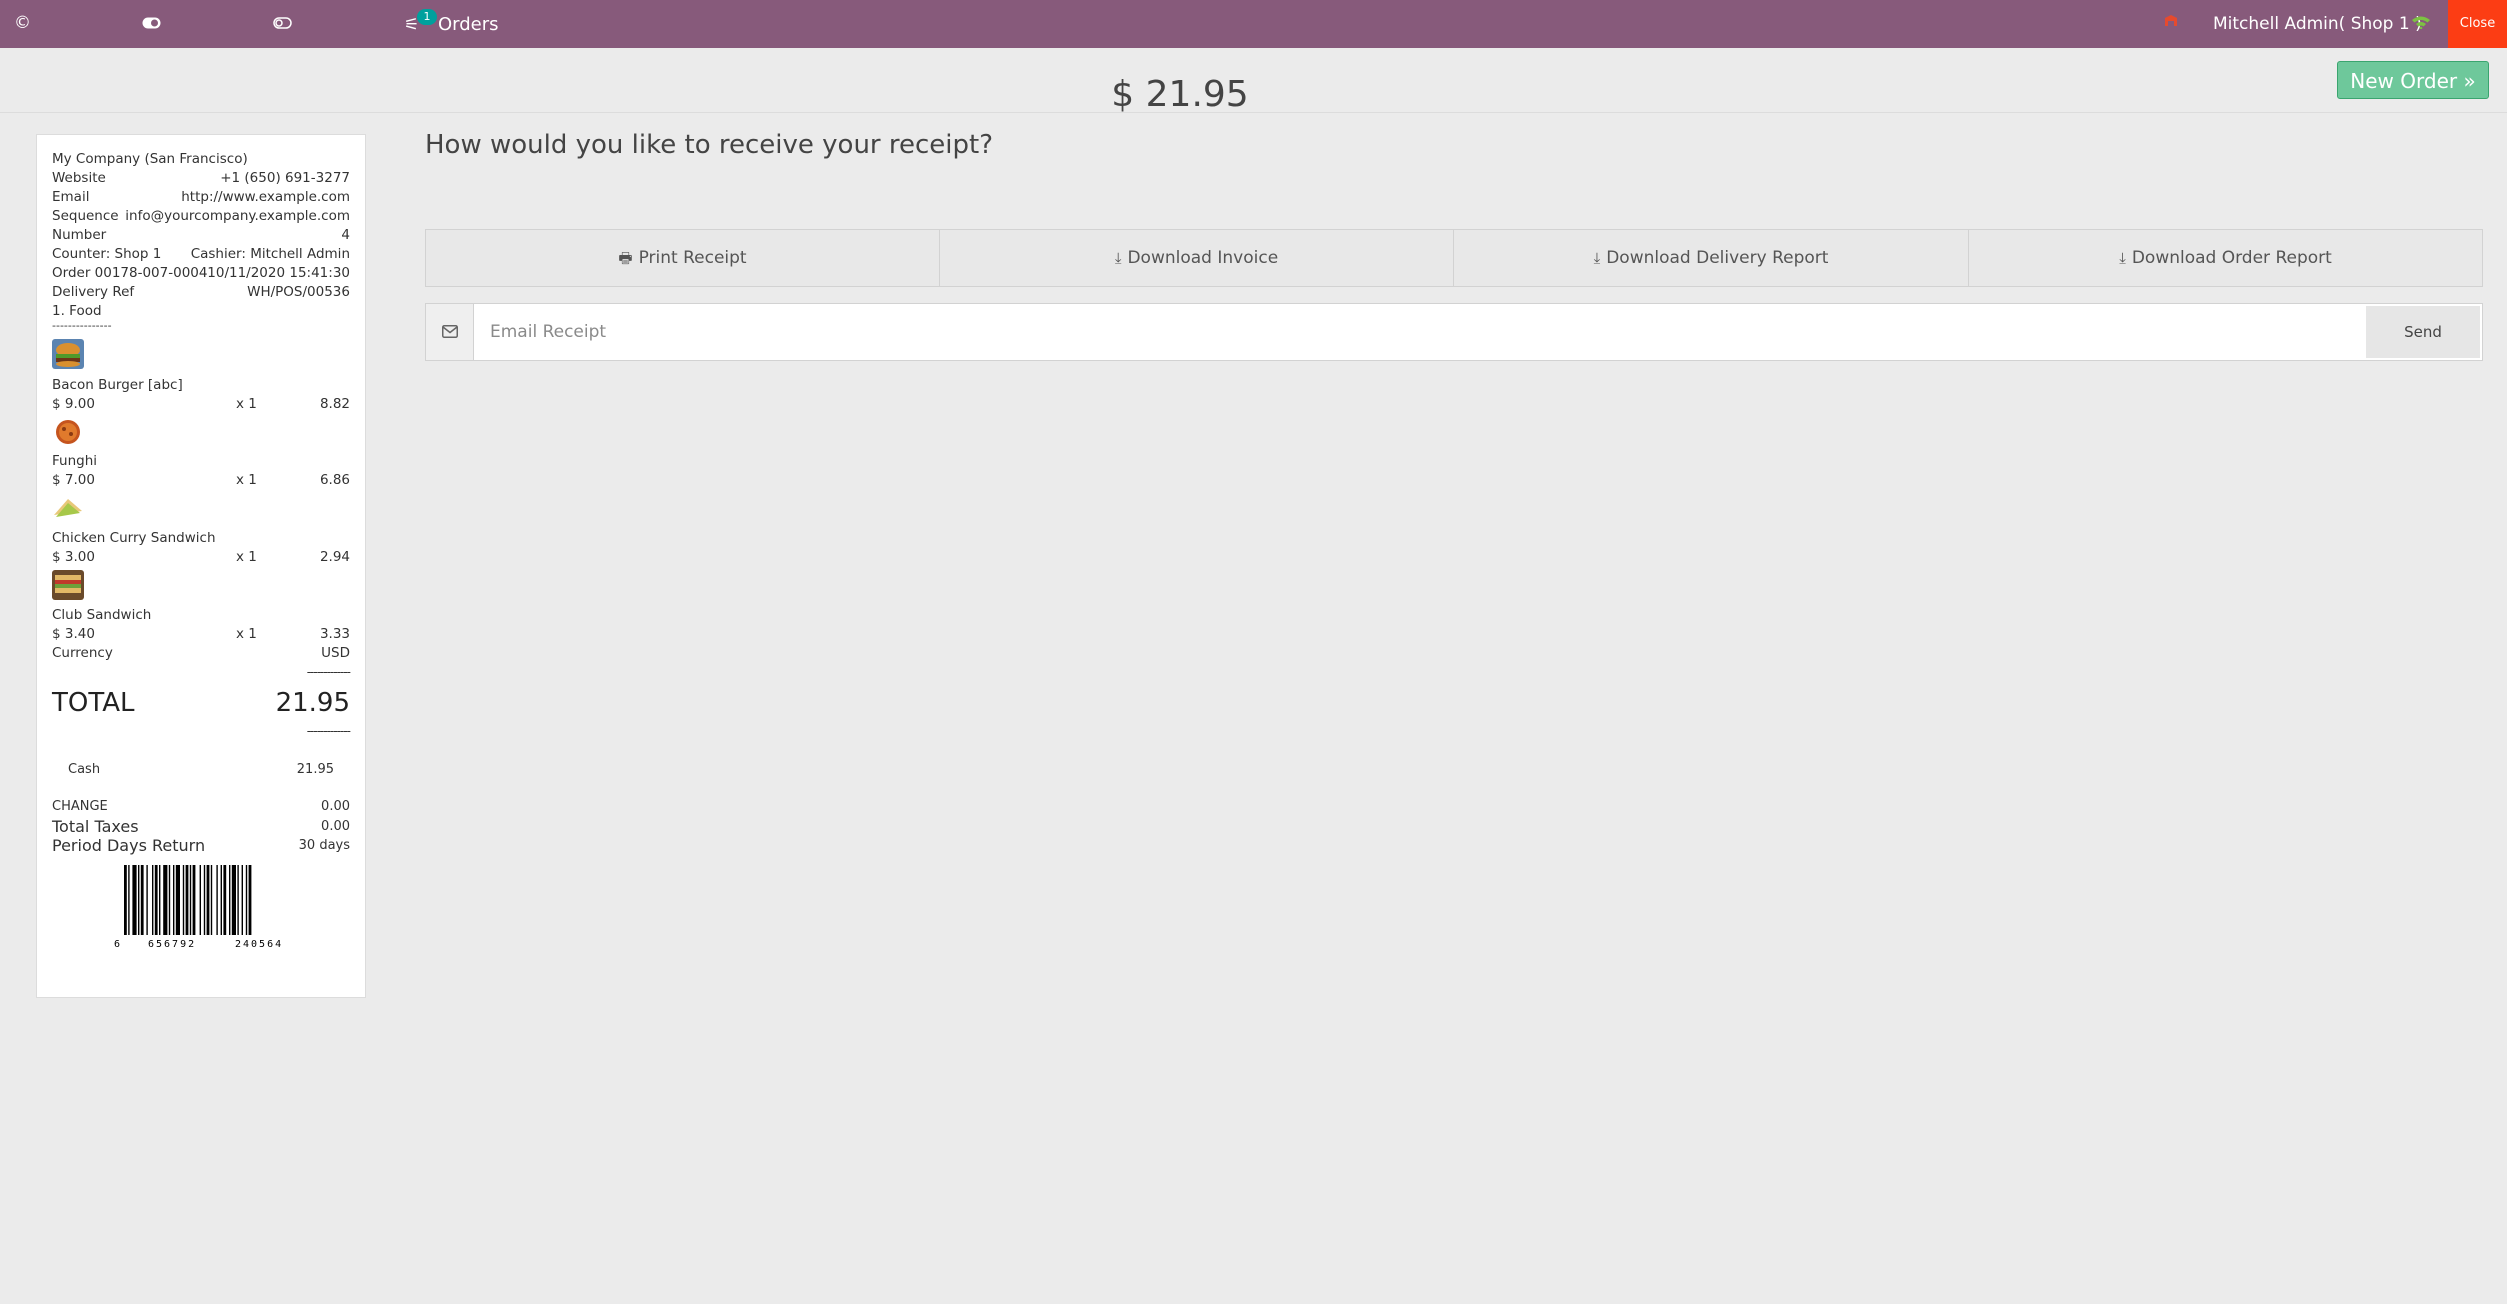  I want to click on sequence-value: info@yourcompany.example.com, so click(237, 216).